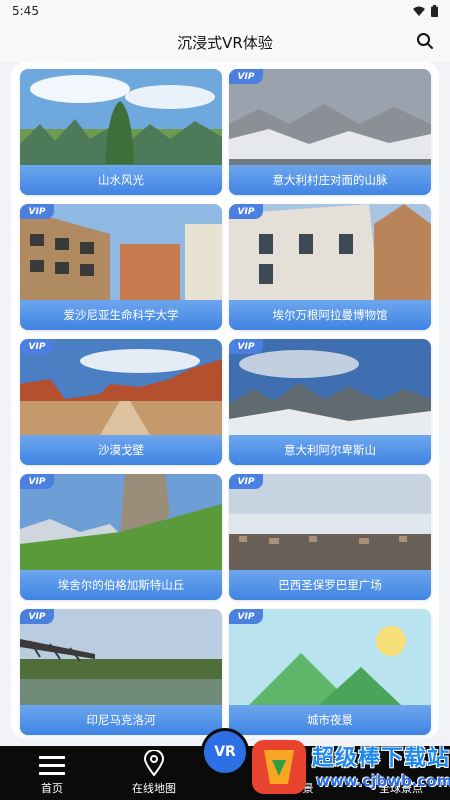 This screenshot has width=450, height=800. What do you see at coordinates (52, 765) in the screenshot?
I see `menu-icon` at bounding box center [52, 765].